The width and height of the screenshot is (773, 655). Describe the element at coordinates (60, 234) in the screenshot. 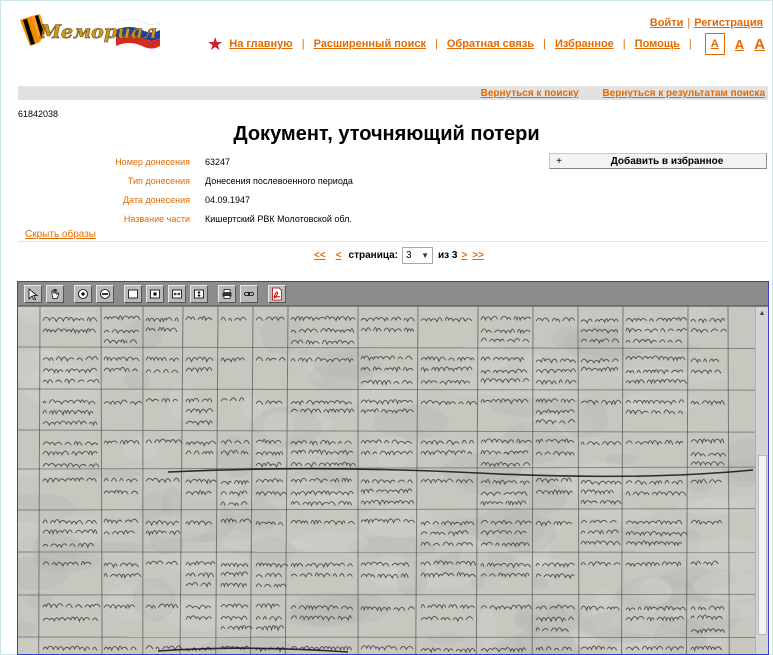

I see `hide-images-link: Скрыть образы` at that location.